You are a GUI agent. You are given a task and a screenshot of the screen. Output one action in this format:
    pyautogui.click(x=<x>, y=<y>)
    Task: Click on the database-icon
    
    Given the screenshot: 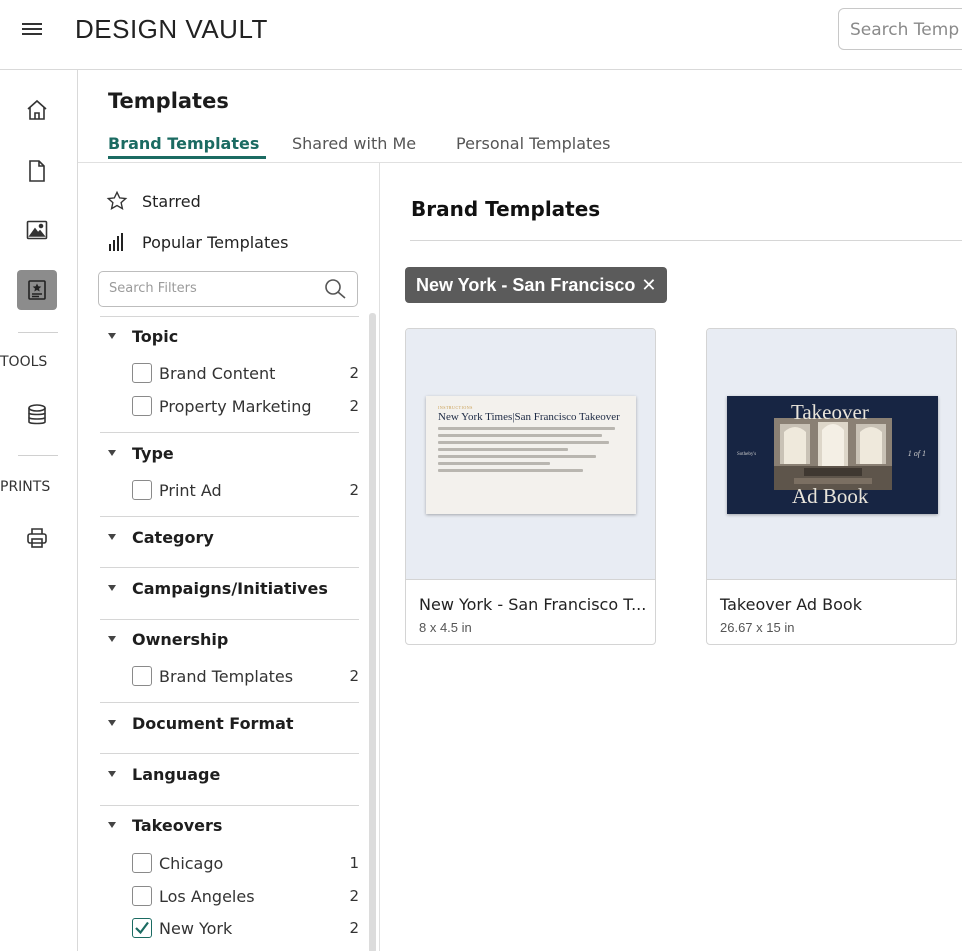 What is the action you would take?
    pyautogui.click(x=37, y=415)
    